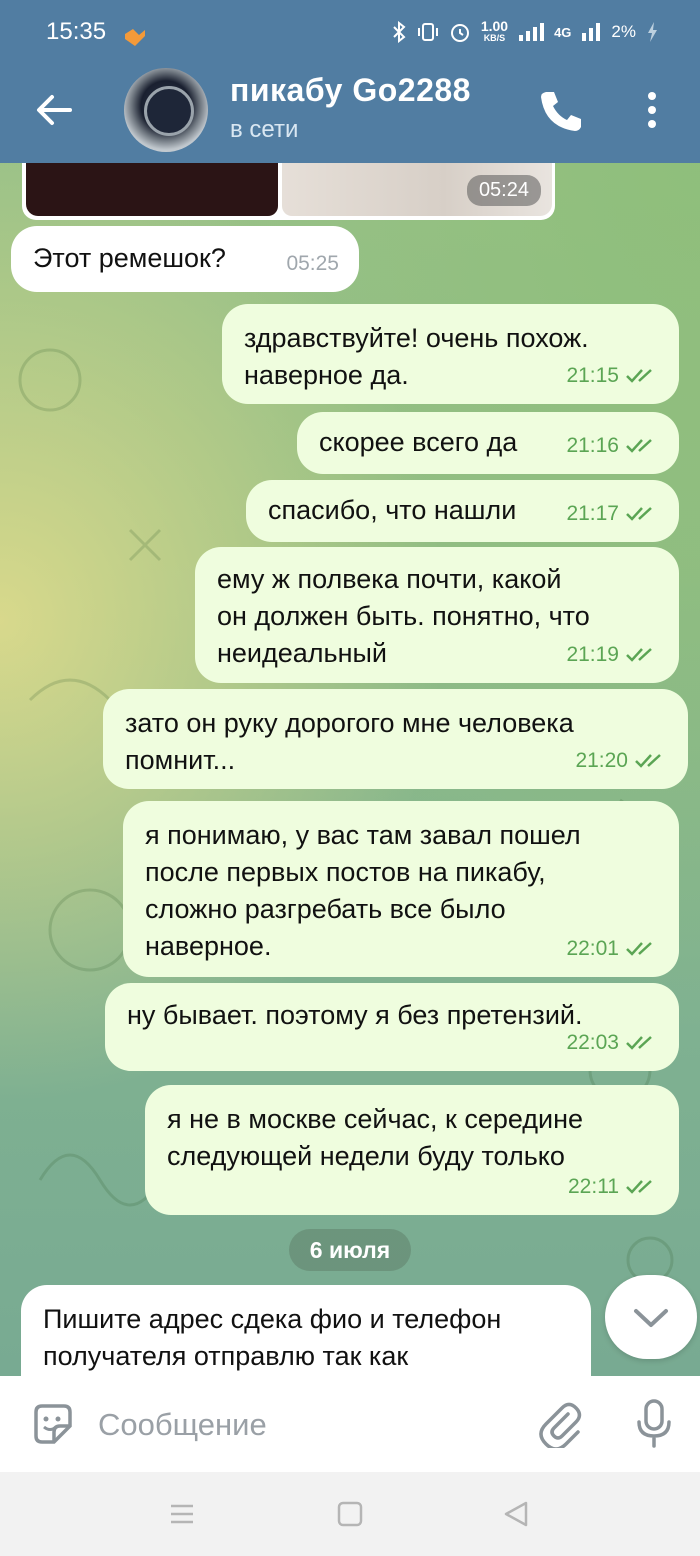 This screenshot has height=1556, width=700. I want to click on phone-icon, so click(560, 110).